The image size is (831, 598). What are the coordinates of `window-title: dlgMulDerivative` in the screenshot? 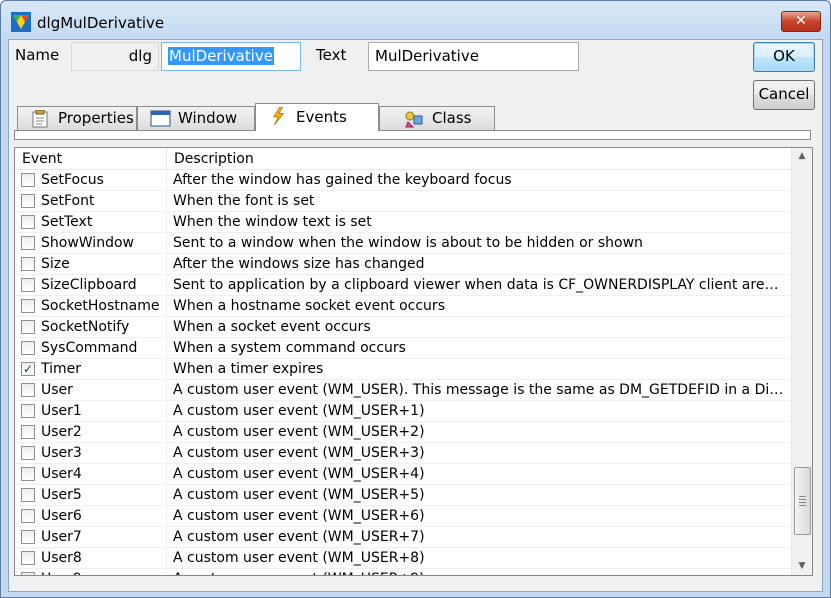 It's located at (101, 23).